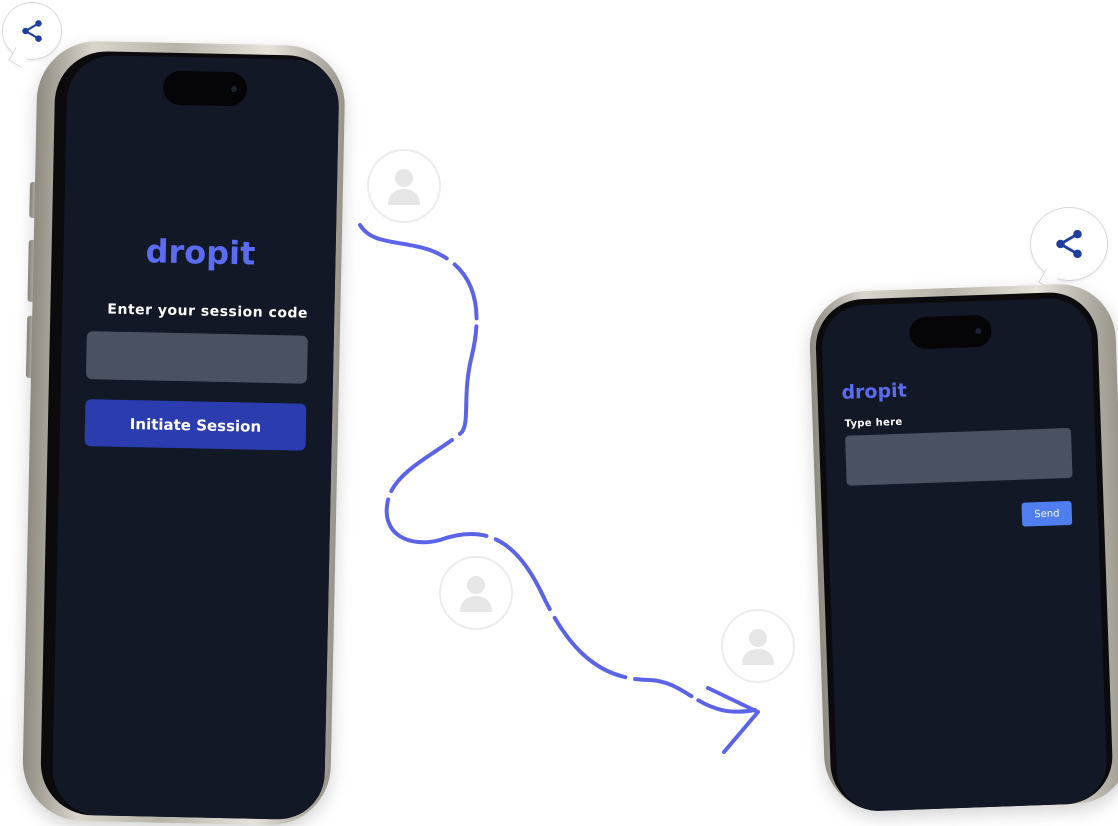 This screenshot has height=826, width=1118. I want to click on share-bubble-right, so click(1069, 248).